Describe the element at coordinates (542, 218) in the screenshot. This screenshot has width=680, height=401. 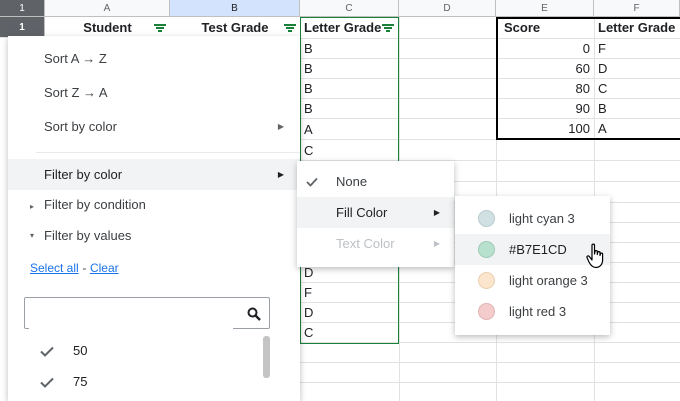
I see `color-label: light cyan 3` at that location.